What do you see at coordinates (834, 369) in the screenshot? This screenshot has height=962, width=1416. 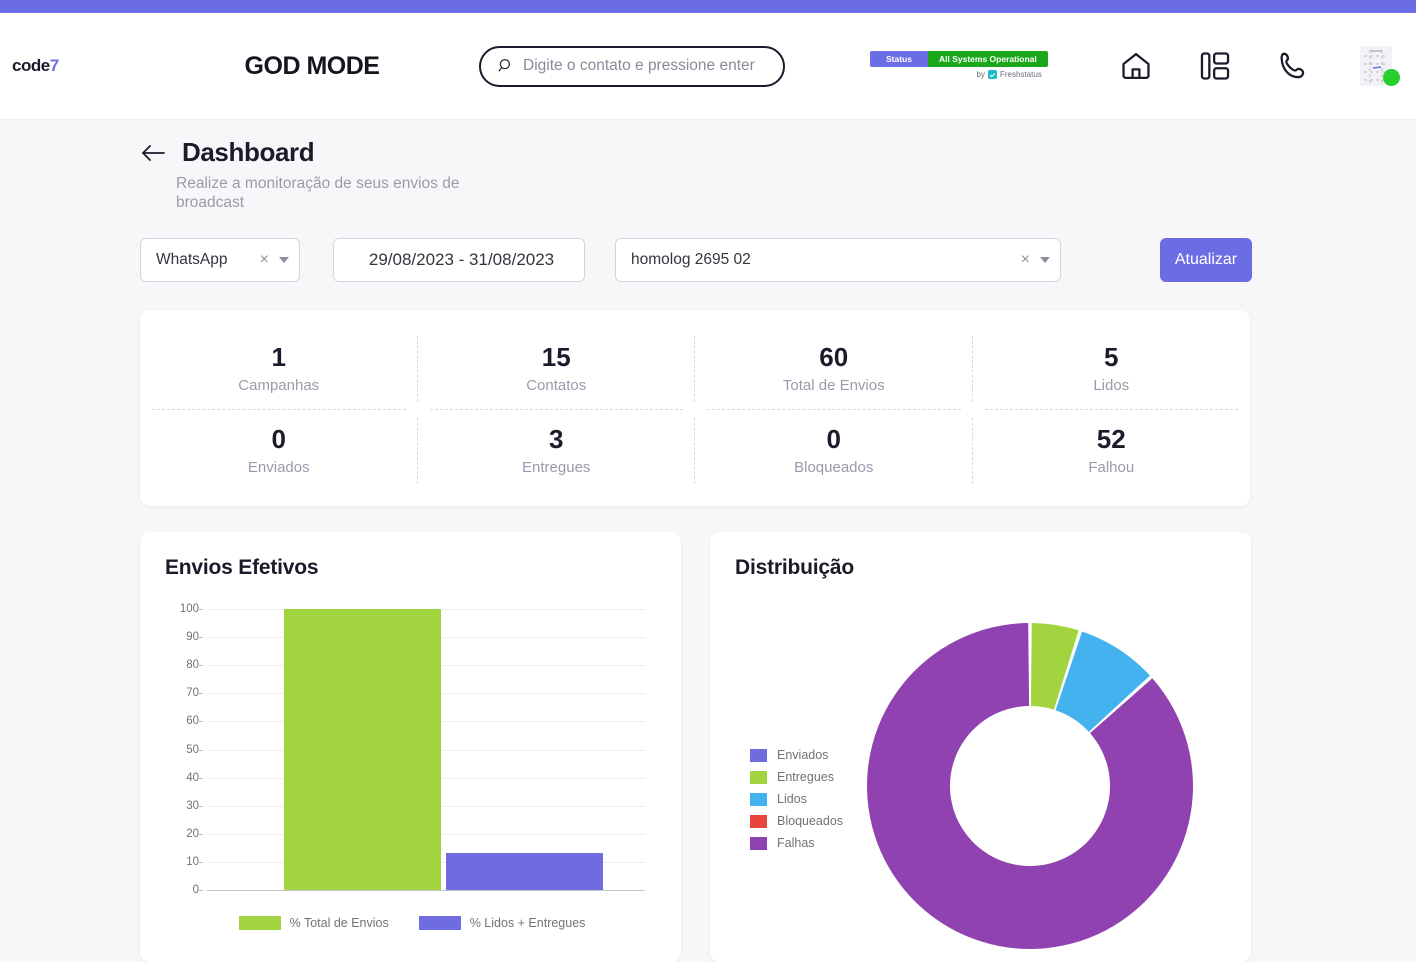 I see `stat-total-de-envios: 60 Total de Envios` at bounding box center [834, 369].